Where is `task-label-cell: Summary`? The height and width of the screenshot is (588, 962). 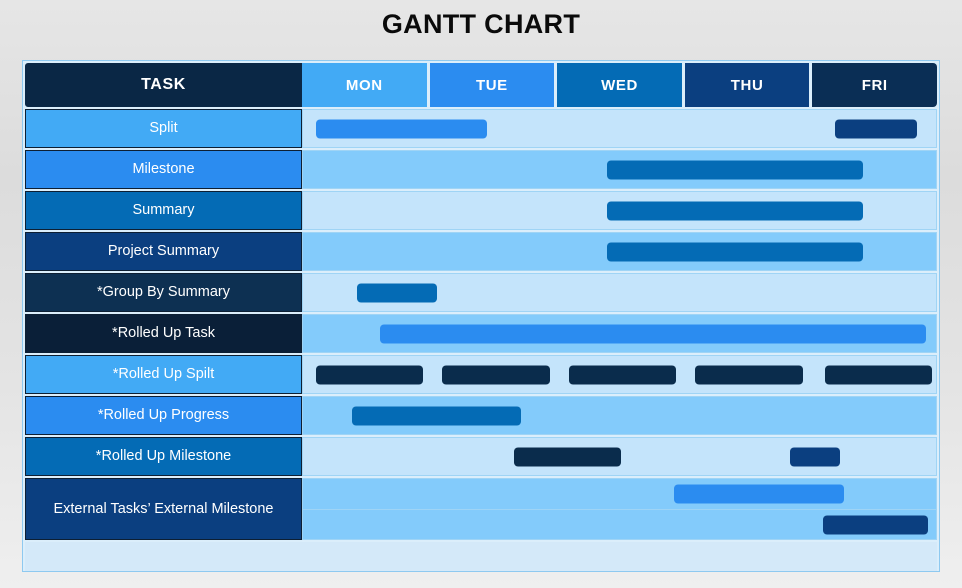 task-label-cell: Summary is located at coordinates (163, 210).